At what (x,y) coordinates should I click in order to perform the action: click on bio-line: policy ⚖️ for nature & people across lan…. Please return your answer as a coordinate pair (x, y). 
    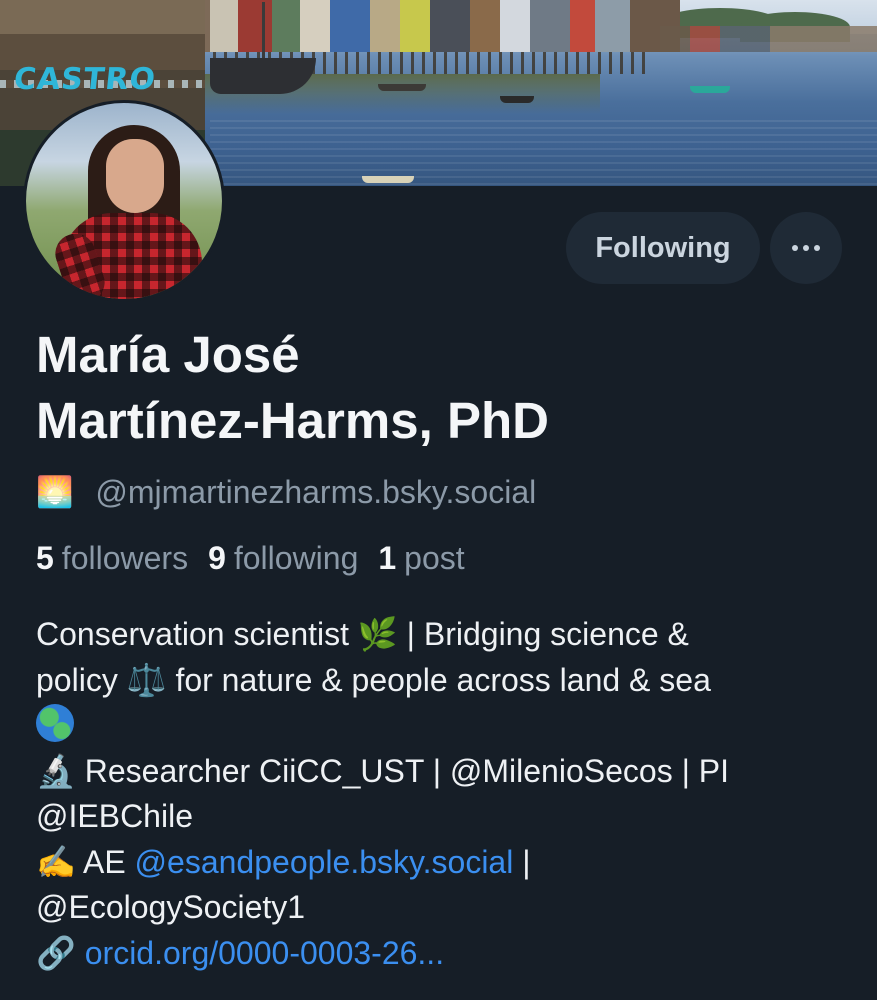
    Looking at the image, I should click on (441, 681).